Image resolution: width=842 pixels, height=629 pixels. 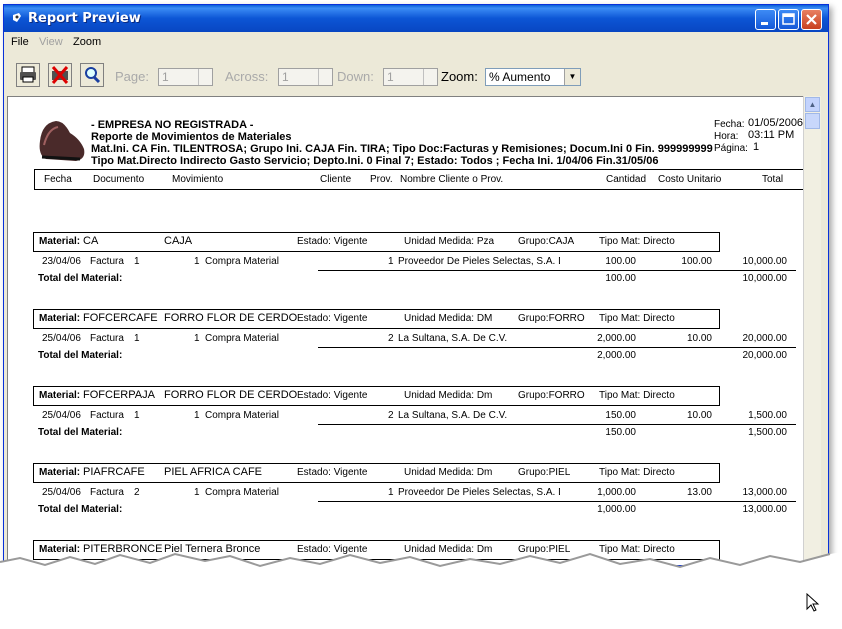 I want to click on zoom-value: % Aumento, so click(x=520, y=77).